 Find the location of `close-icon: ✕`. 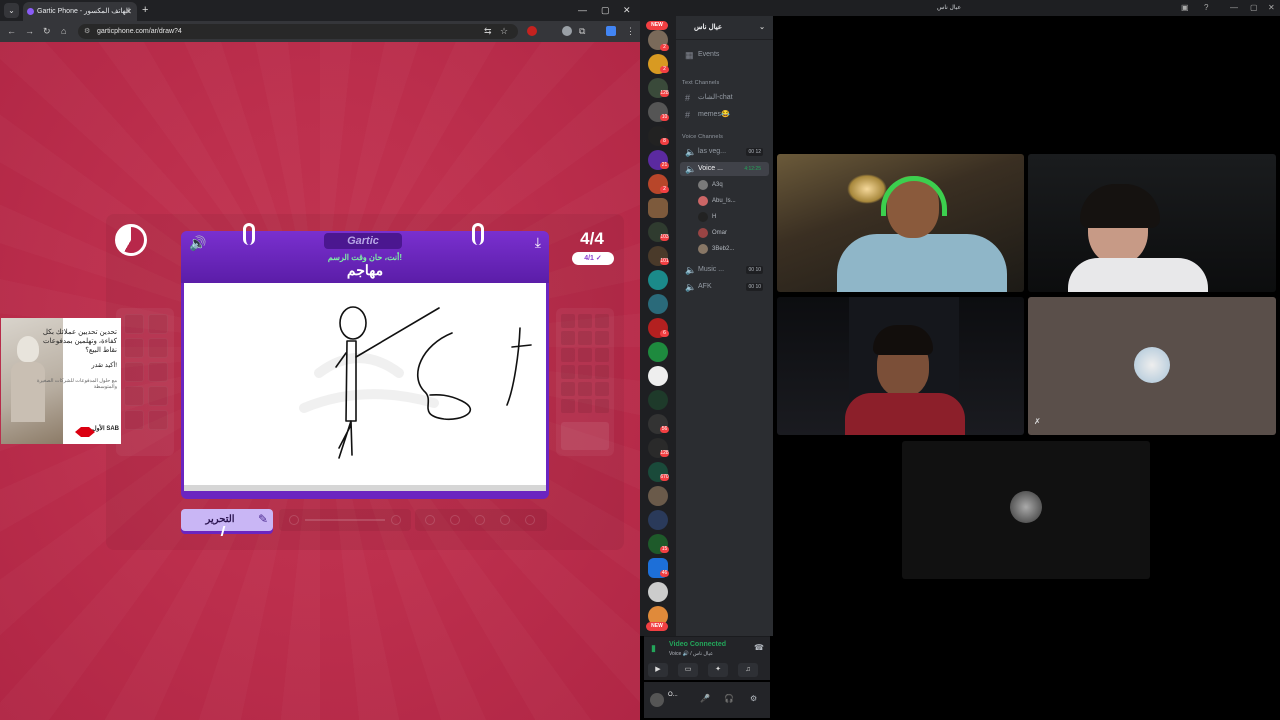

close-icon: ✕ is located at coordinates (1271, 7).